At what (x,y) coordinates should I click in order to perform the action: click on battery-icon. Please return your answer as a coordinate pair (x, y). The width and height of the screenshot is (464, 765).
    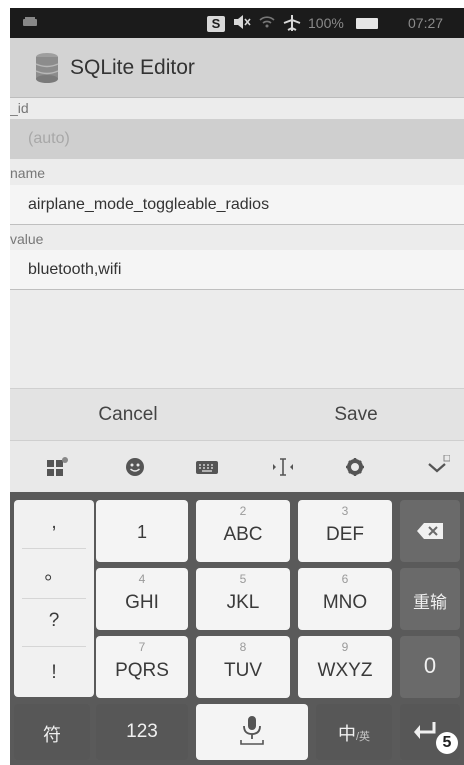
    Looking at the image, I should click on (367, 23).